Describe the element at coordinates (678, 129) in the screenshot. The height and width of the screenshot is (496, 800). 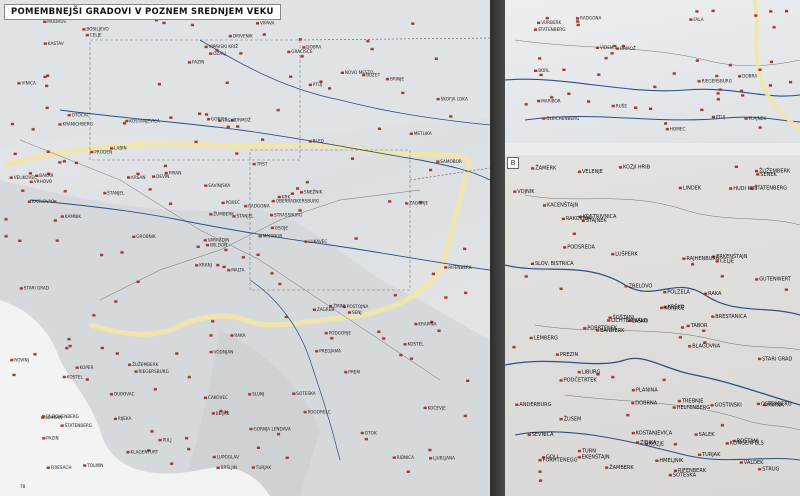
I see `place-label: HOMEC` at that location.